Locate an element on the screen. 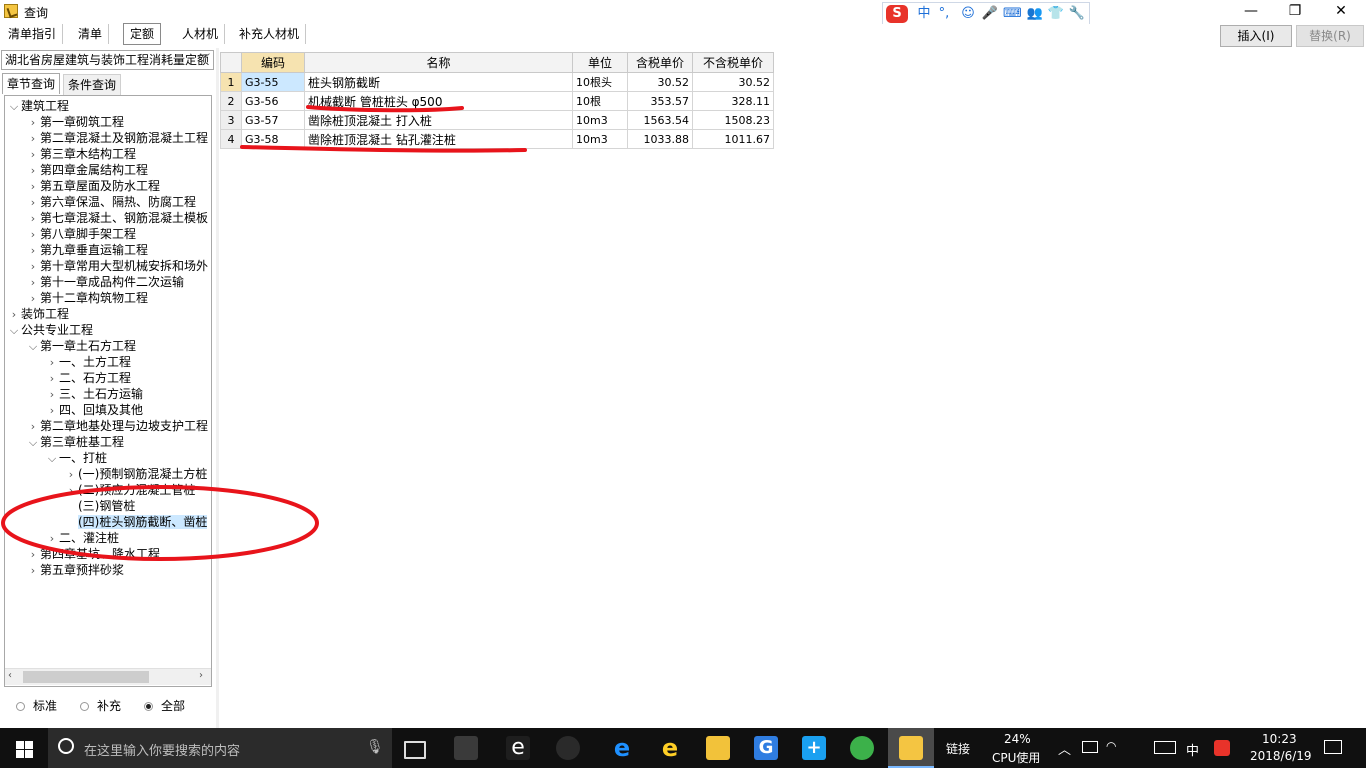 Image resolution: width=1366 pixels, height=768 pixels. tree-node: ⌵ 第一章土石方工程 is located at coordinates (81, 346).